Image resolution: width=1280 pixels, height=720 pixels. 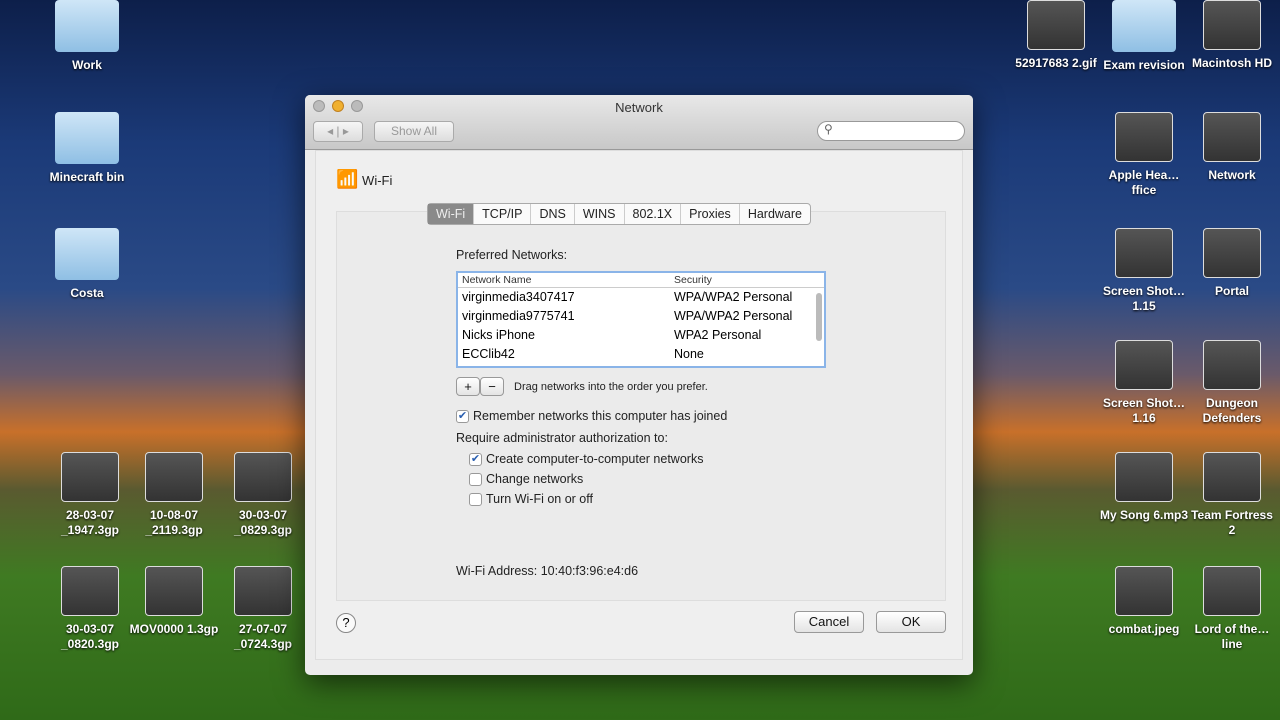 I want to click on network-row: virginmedia3407417 WPA/WPA2 Personal, so click(x=641, y=297).